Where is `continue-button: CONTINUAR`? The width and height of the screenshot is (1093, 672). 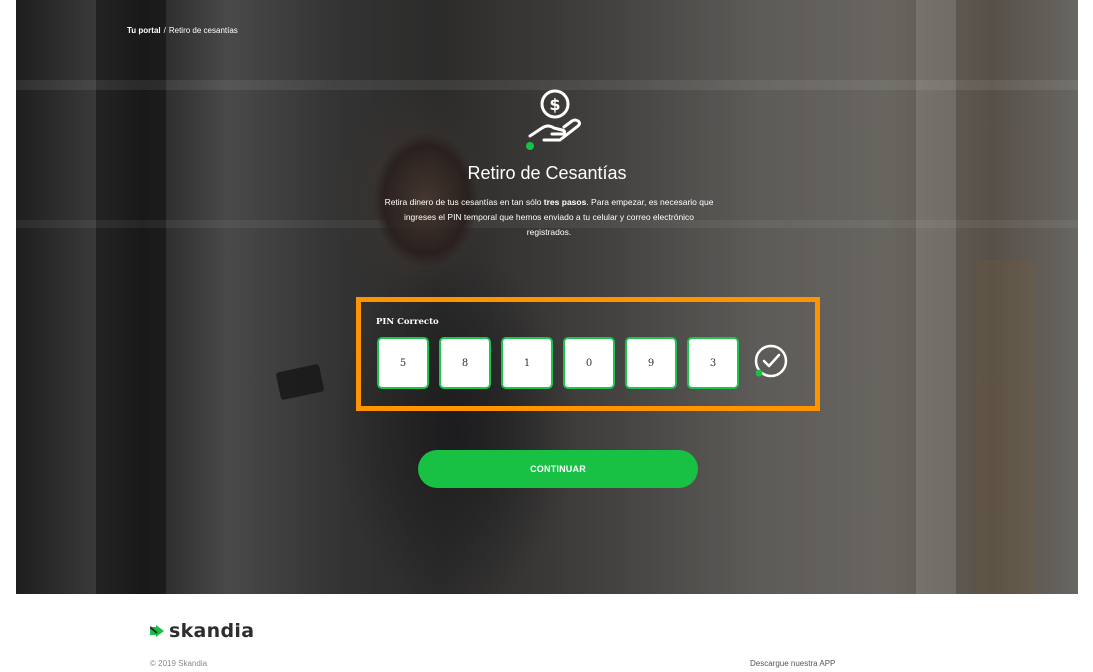 continue-button: CONTINUAR is located at coordinates (558, 469).